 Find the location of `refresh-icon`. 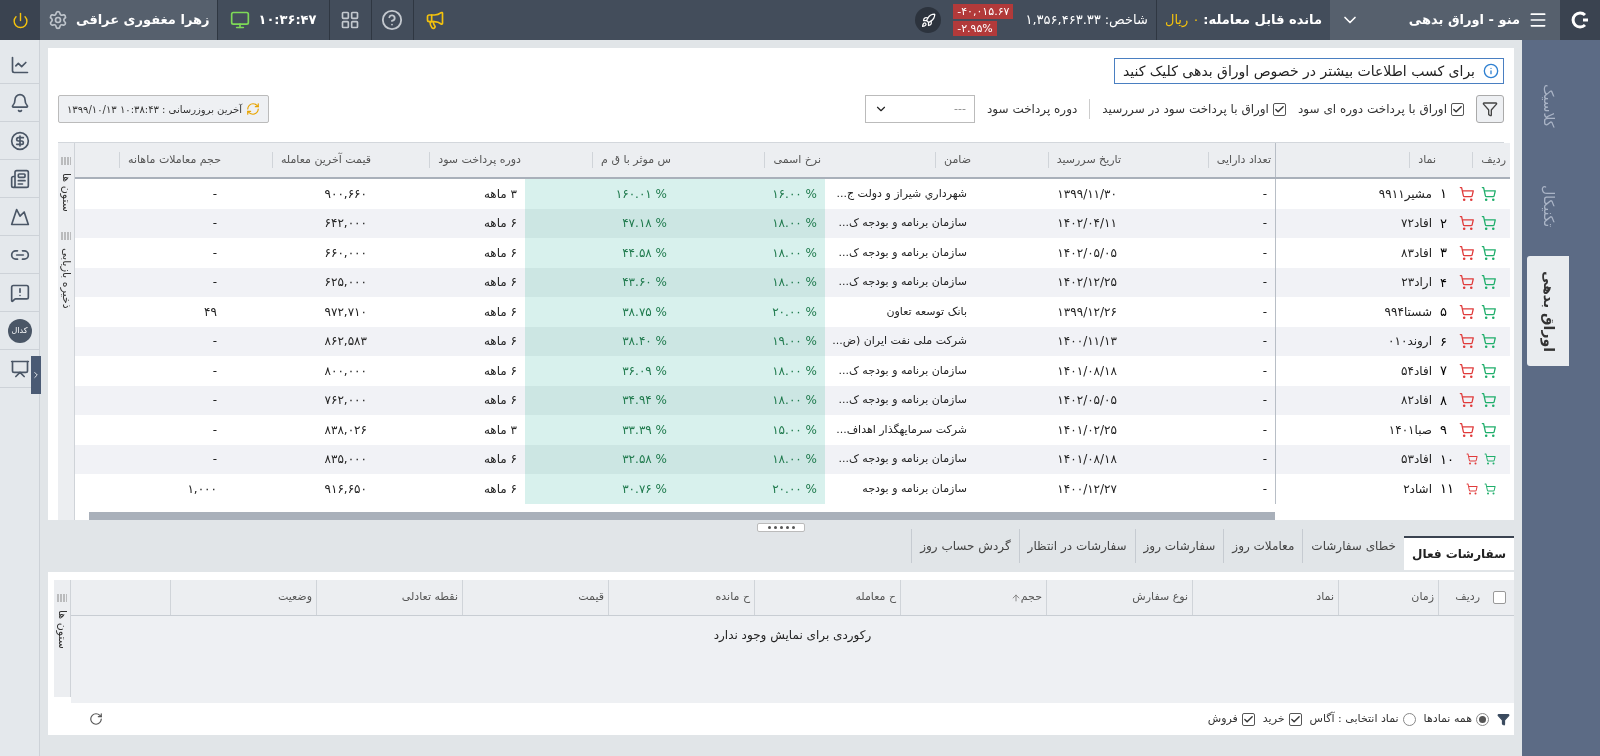

refresh-icon is located at coordinates (96, 719).